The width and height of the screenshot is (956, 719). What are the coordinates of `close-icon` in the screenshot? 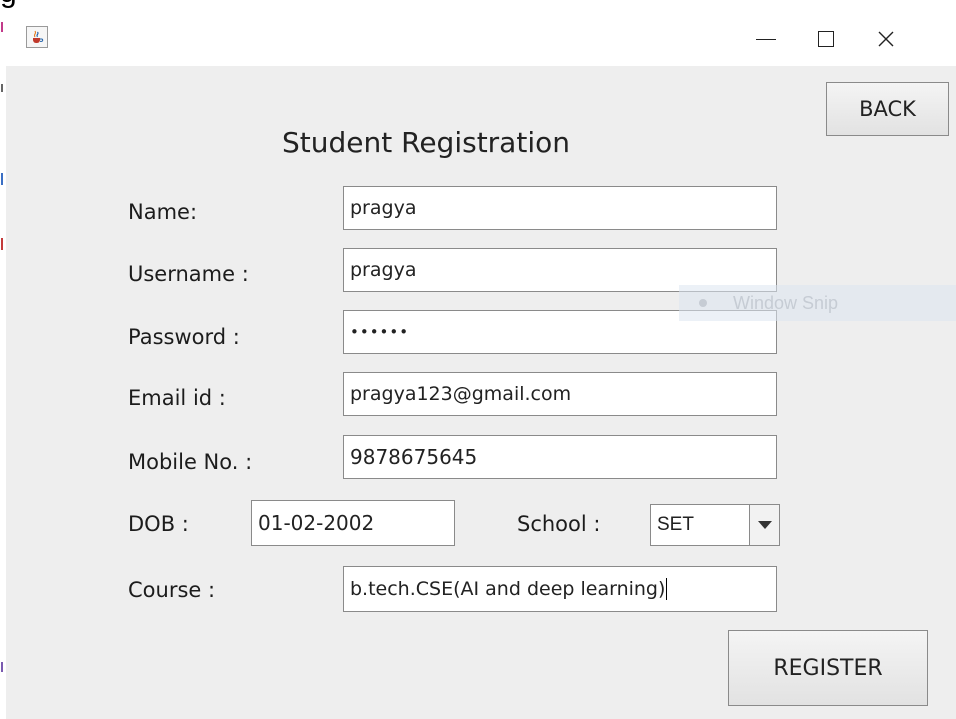 It's located at (886, 39).